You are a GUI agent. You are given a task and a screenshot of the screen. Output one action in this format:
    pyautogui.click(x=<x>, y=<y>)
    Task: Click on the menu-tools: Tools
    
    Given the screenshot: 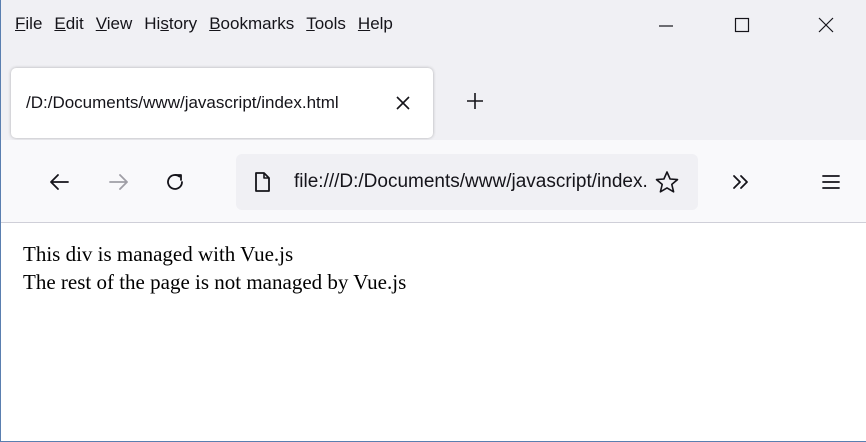 What is the action you would take?
    pyautogui.click(x=326, y=24)
    